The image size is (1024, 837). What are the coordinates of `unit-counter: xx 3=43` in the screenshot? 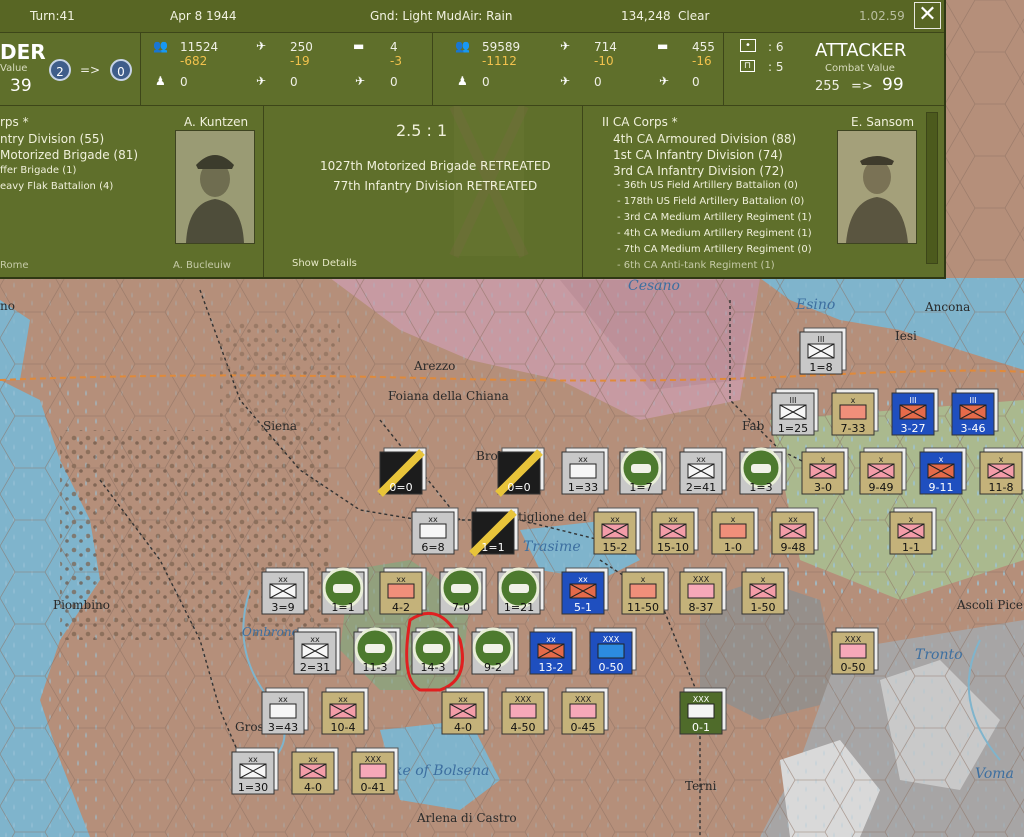 It's located at (285, 711).